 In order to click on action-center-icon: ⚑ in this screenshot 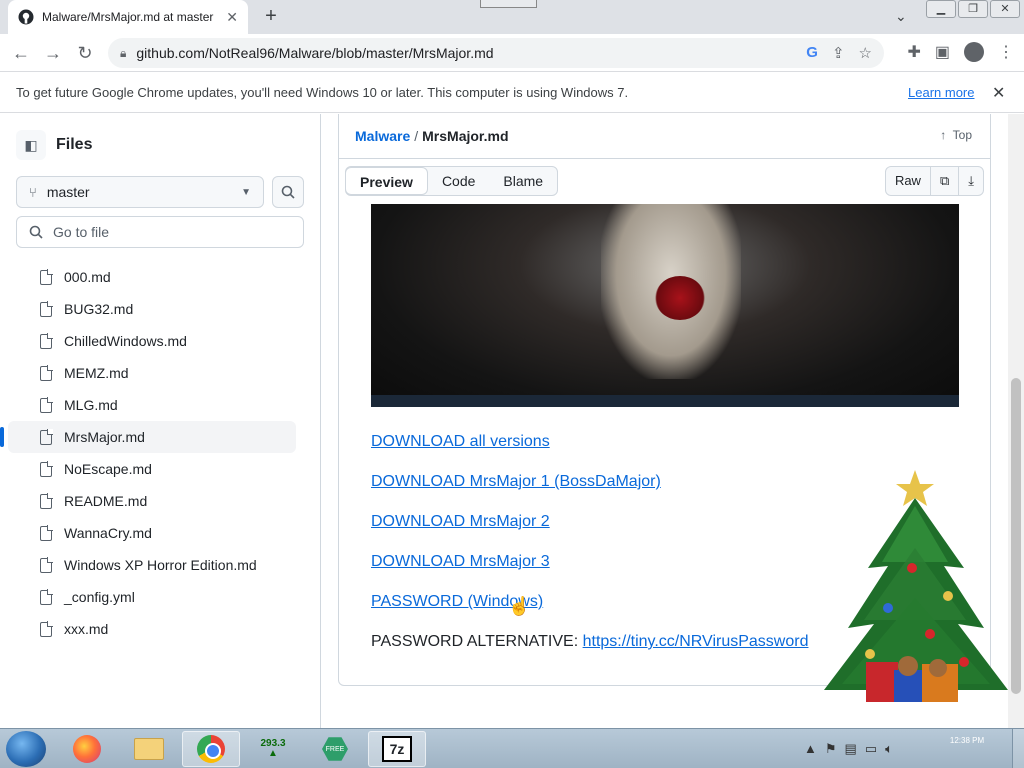, I will do `click(831, 749)`.